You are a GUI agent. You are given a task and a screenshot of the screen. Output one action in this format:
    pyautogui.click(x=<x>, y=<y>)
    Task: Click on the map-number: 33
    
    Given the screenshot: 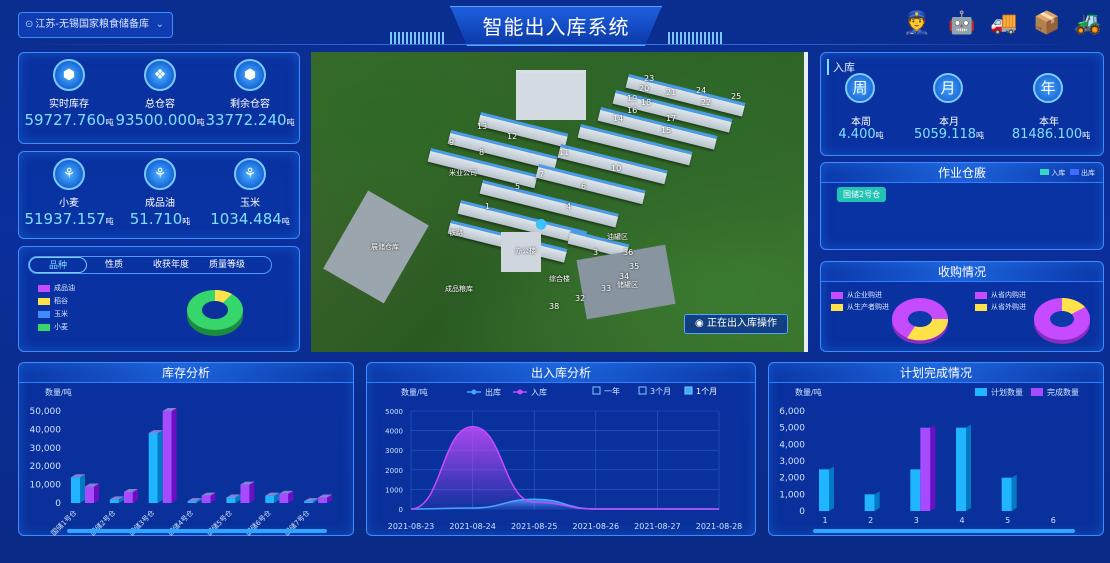 What is the action you would take?
    pyautogui.click(x=606, y=288)
    